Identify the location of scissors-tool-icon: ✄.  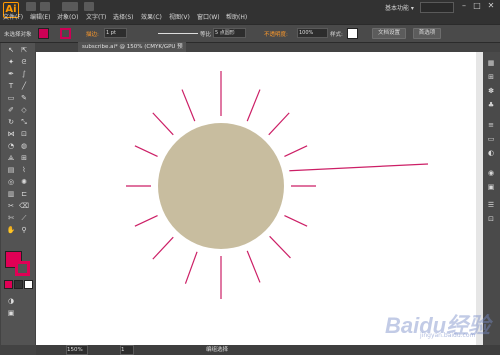
(11, 218).